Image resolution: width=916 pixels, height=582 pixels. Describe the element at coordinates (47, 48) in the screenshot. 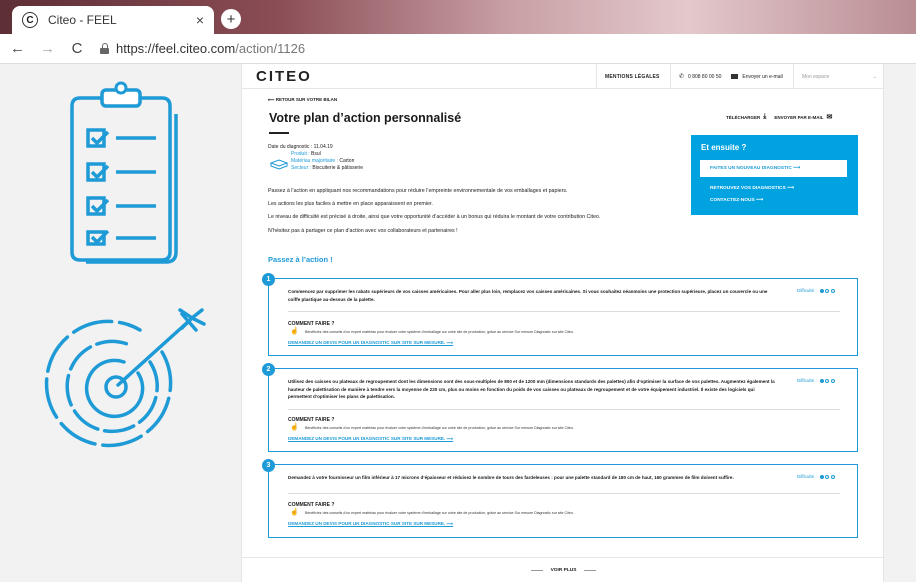

I see `forward-arrow-icon: →` at that location.